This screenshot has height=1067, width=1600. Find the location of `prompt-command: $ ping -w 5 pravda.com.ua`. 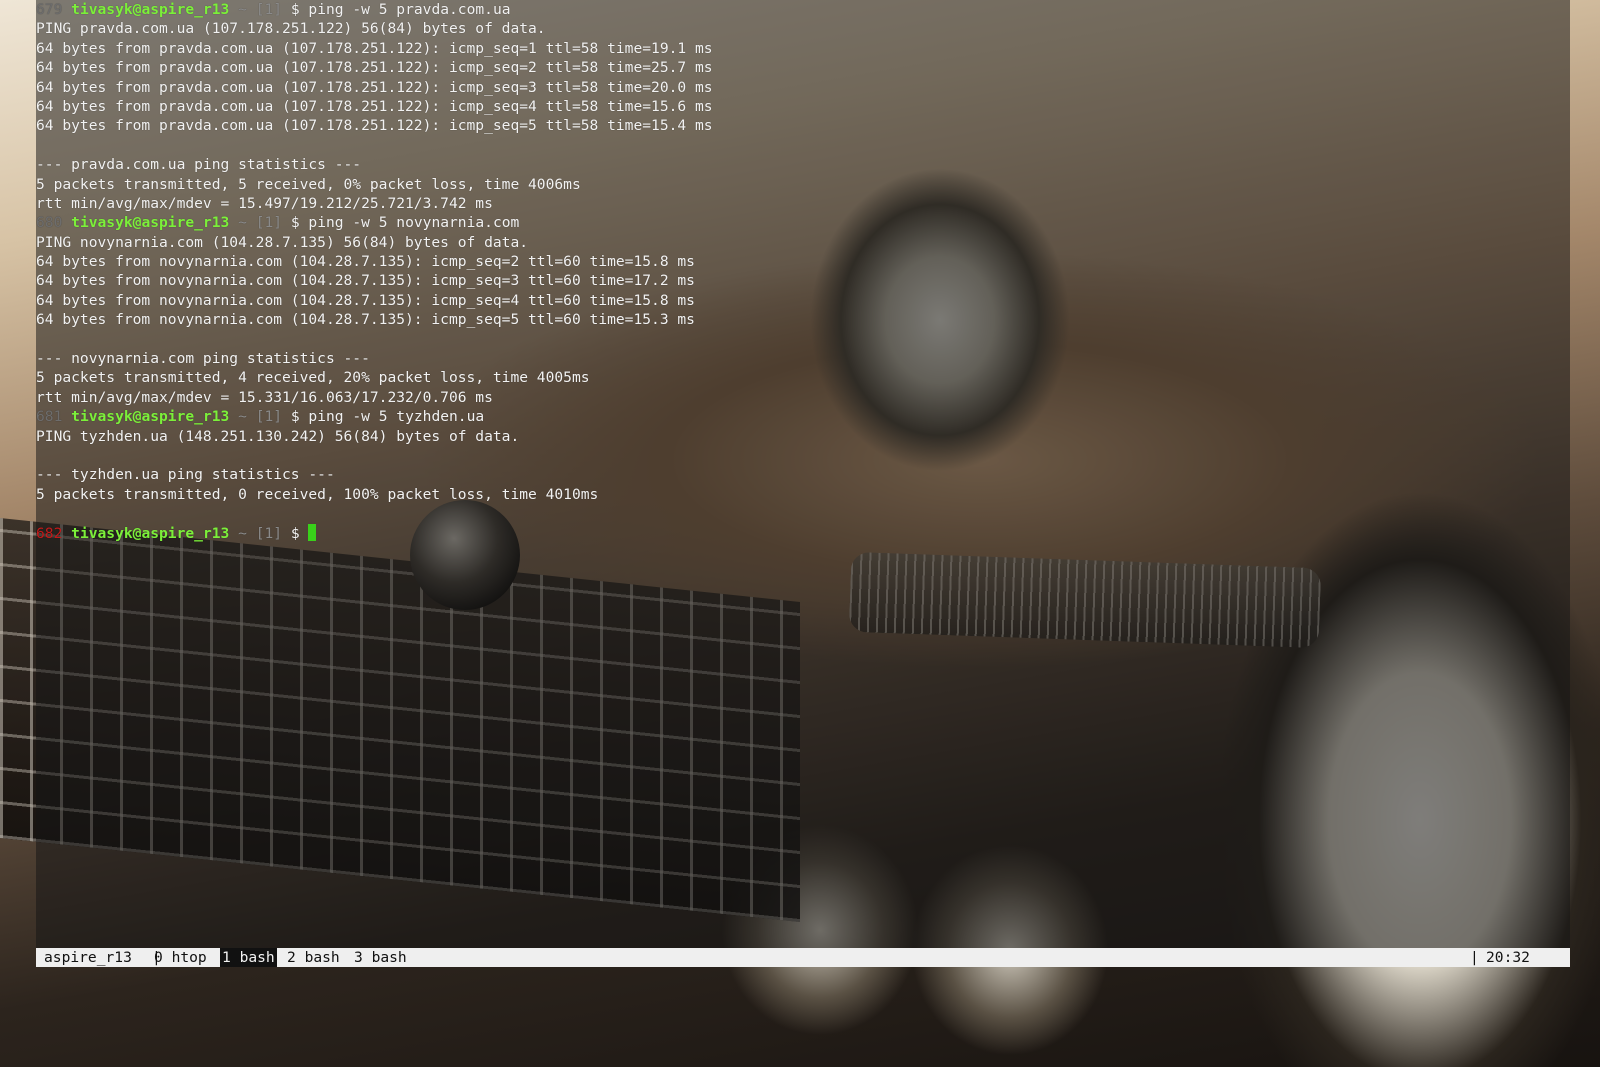

prompt-command: $ ping -w 5 pravda.com.ua is located at coordinates (400, 9).